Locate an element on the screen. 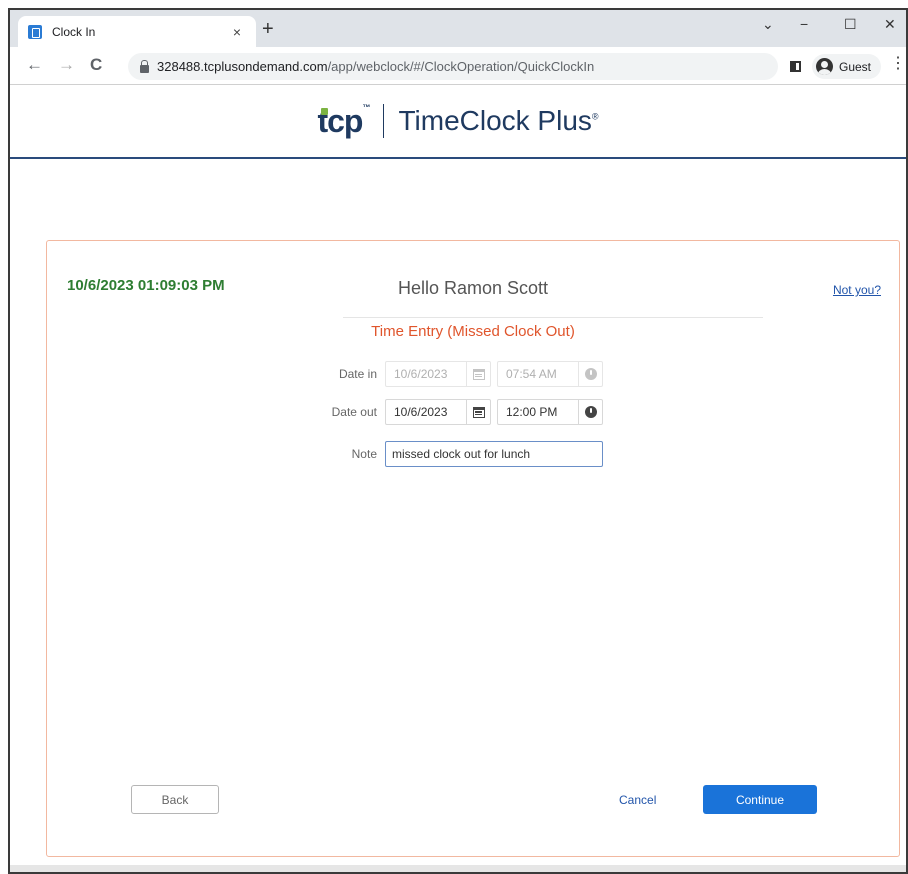 This screenshot has height=874, width=908. forward-arrow-icon: → is located at coordinates (66, 65).